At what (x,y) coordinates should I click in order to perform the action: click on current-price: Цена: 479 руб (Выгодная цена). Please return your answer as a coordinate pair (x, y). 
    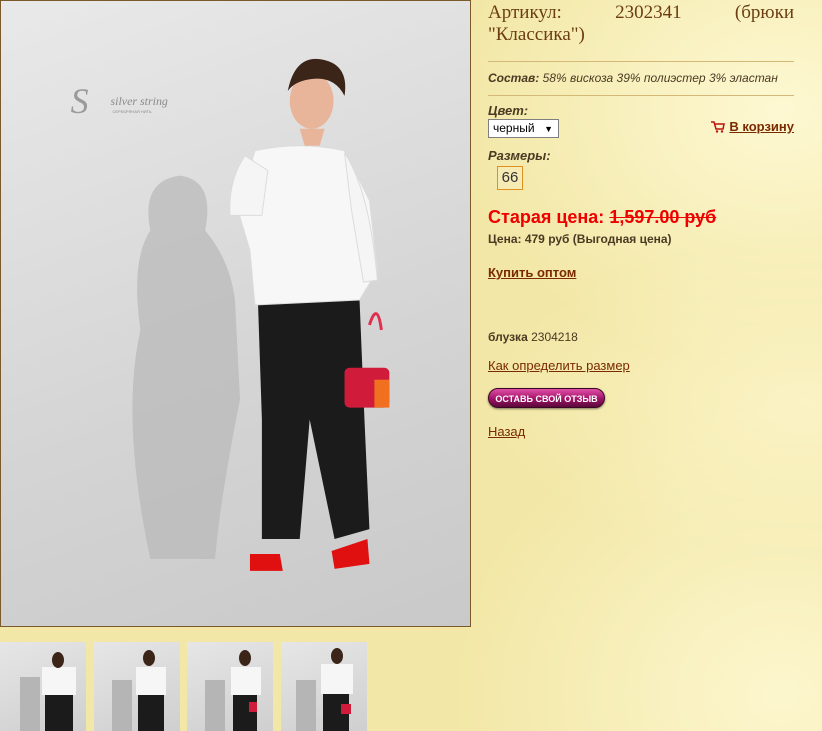
    Looking at the image, I should click on (580, 239).